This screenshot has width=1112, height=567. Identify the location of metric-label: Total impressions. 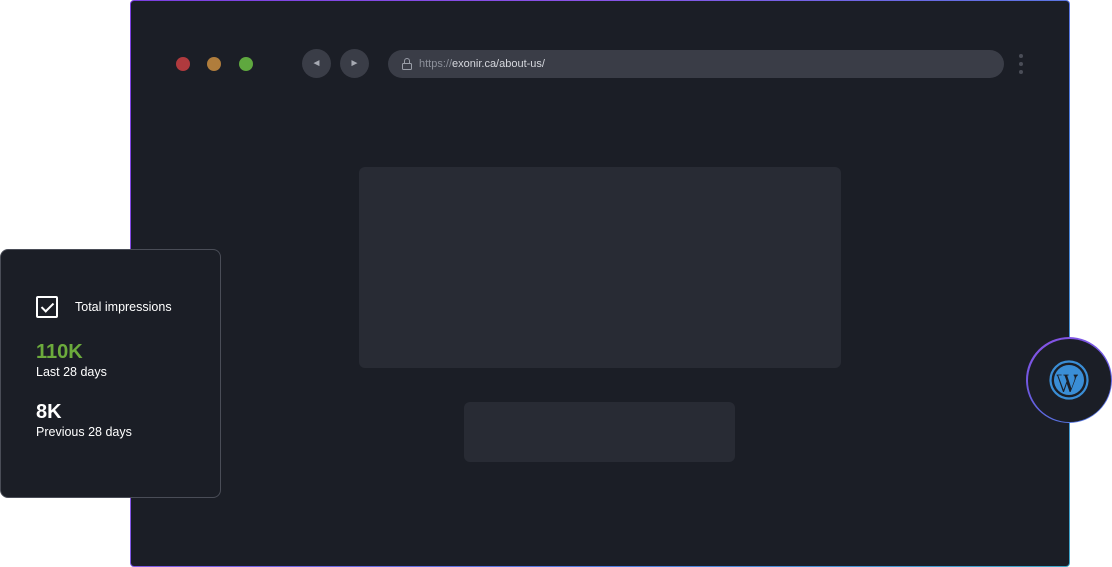
(123, 307).